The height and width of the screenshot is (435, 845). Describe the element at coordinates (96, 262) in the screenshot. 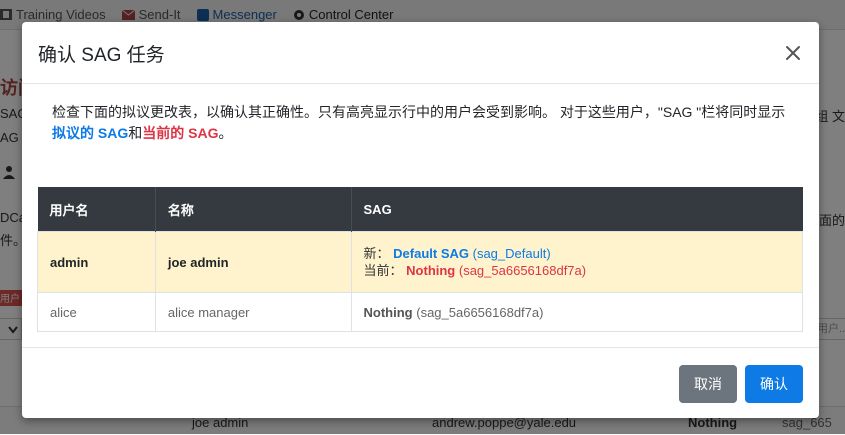

I see `cell-username: admin` at that location.